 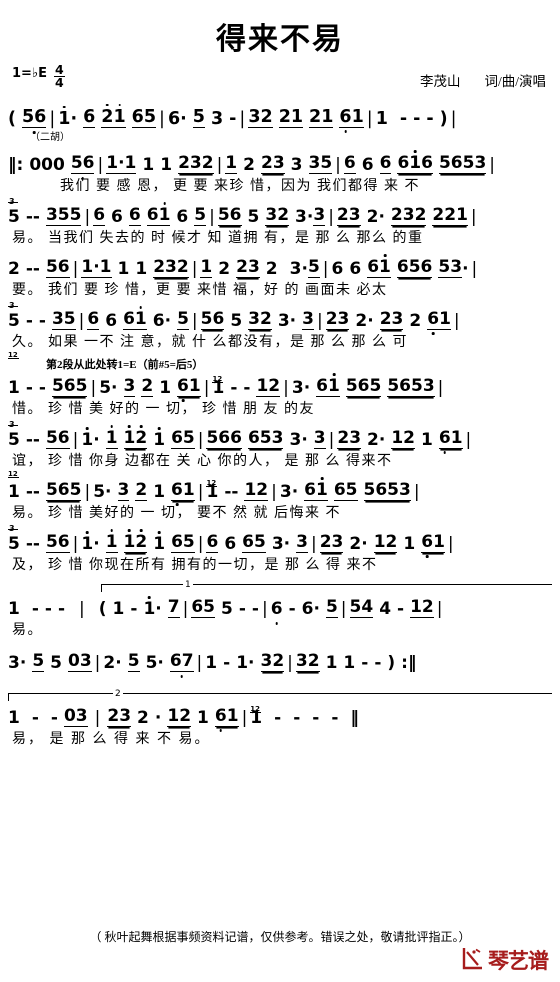 I want to click on time-signature: 4 4, so click(x=59, y=76).